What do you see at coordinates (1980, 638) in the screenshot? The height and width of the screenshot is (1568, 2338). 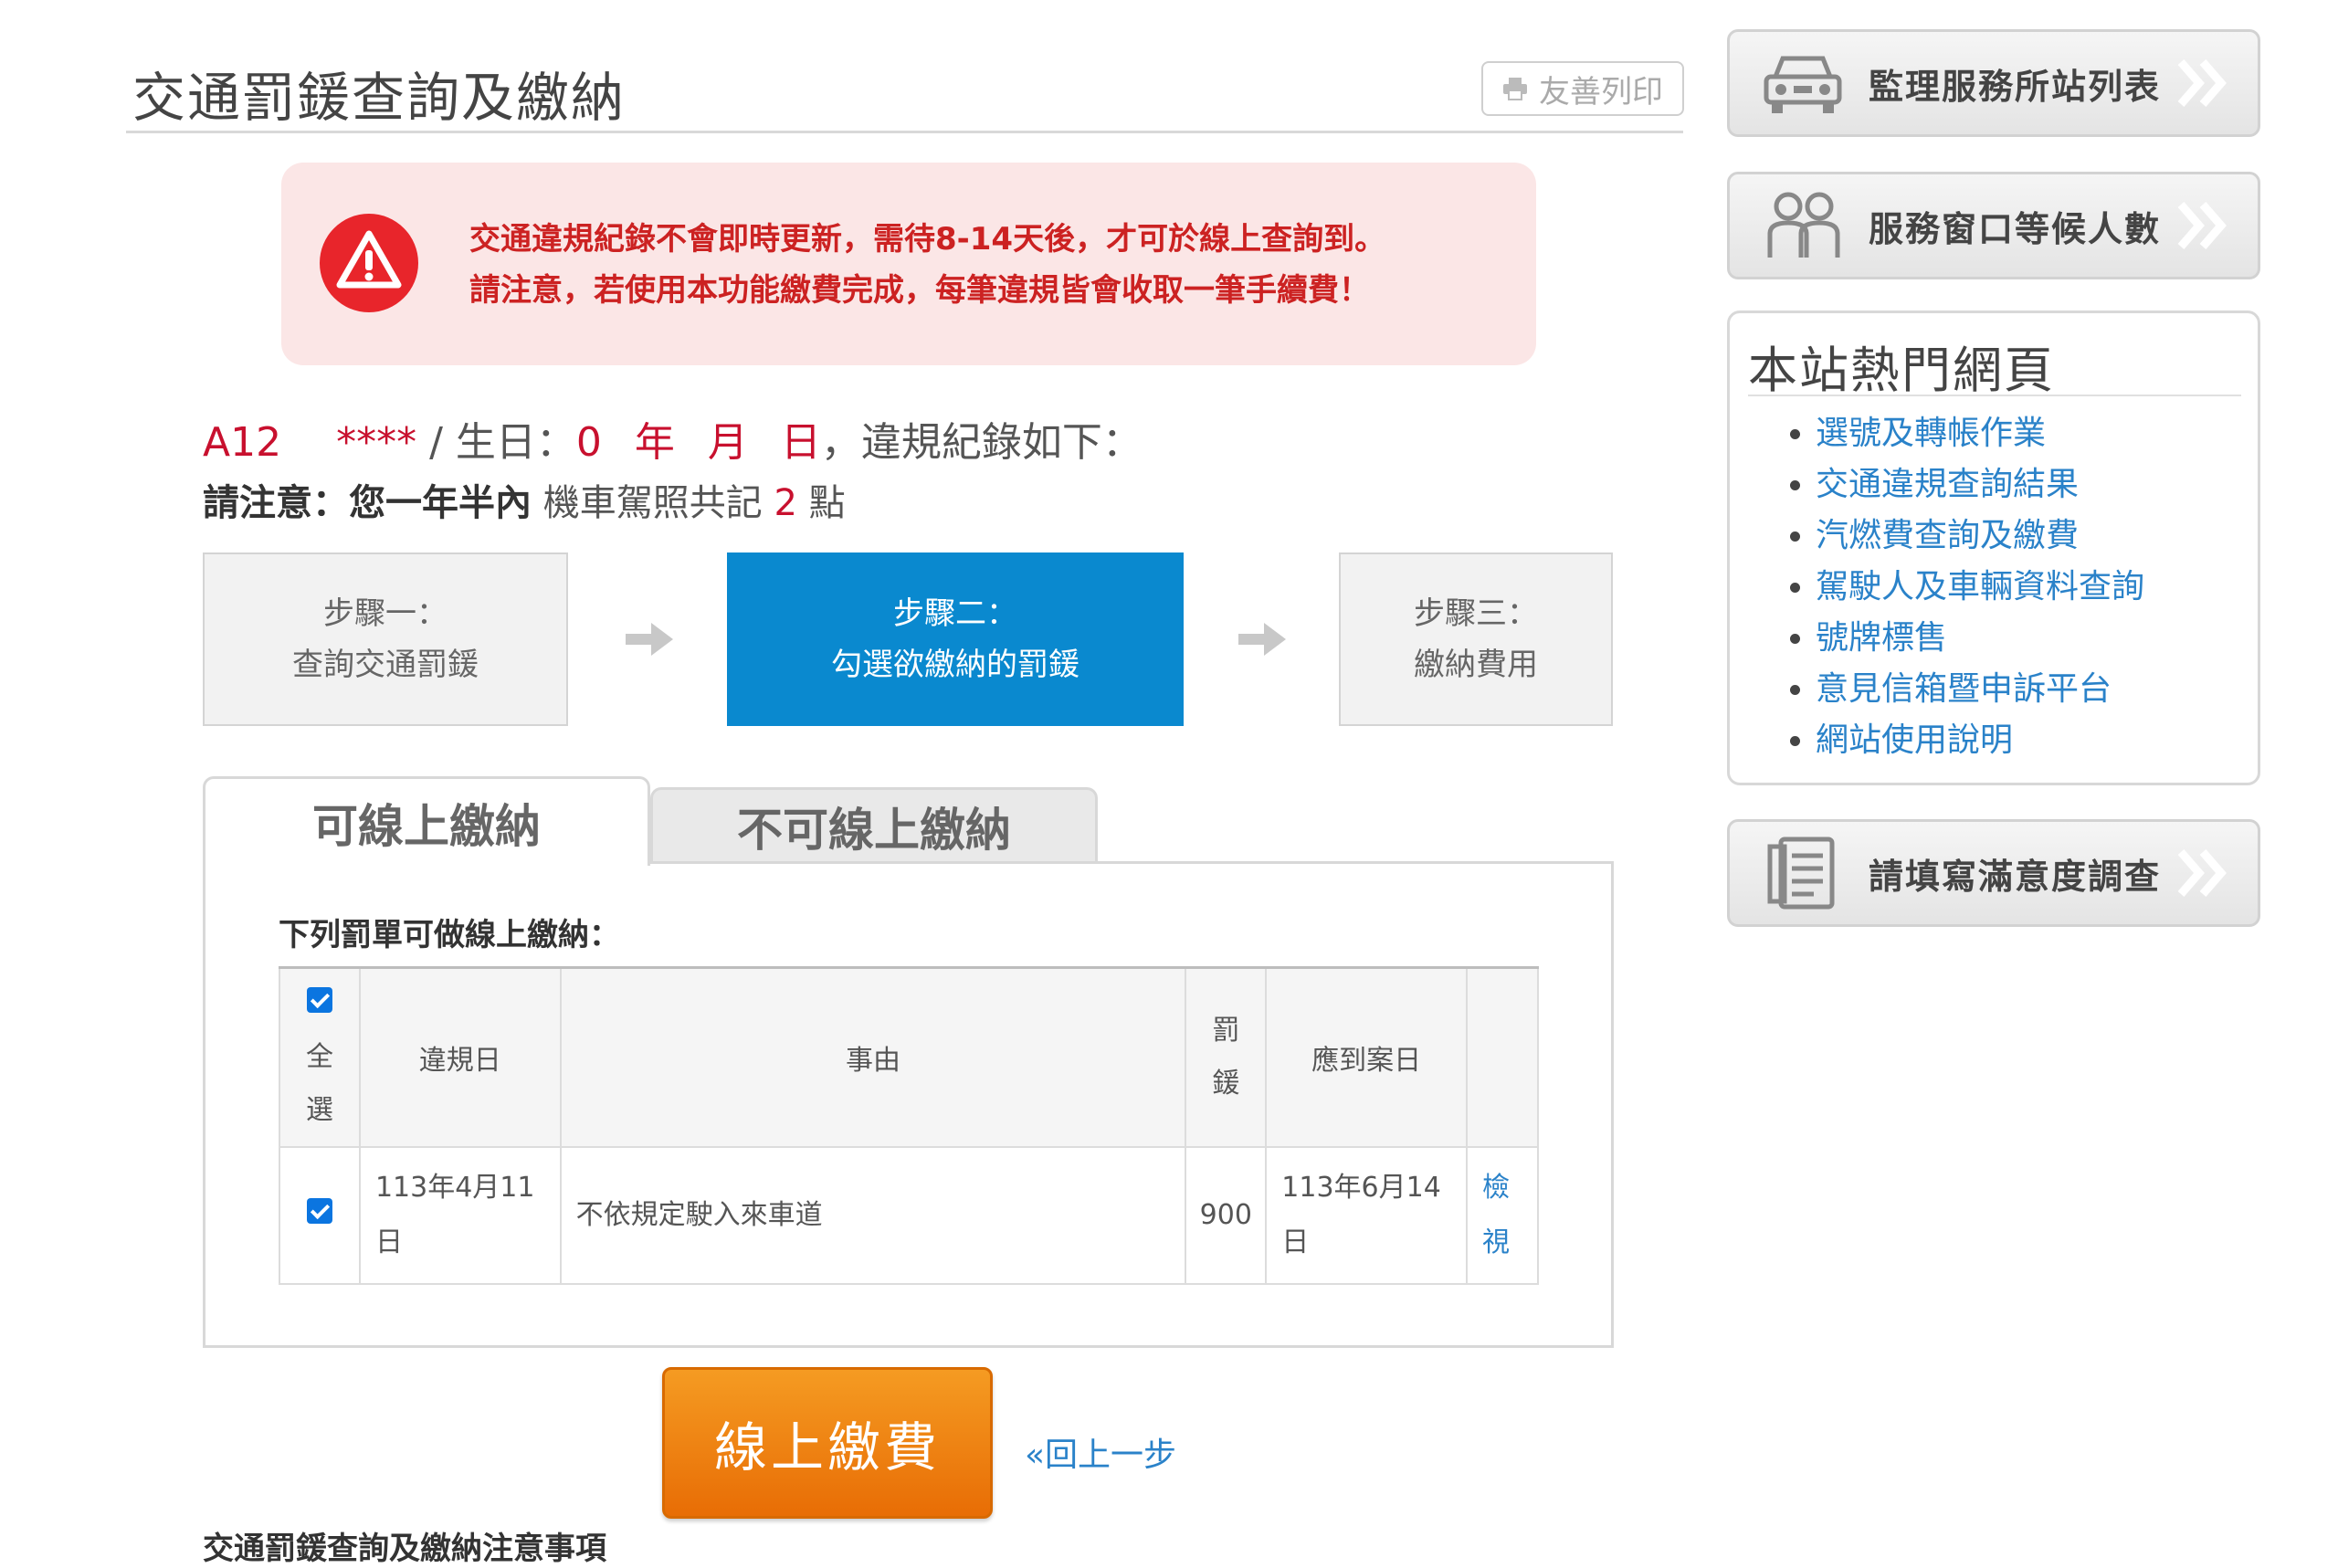 I see `list-item: 號牌標售` at bounding box center [1980, 638].